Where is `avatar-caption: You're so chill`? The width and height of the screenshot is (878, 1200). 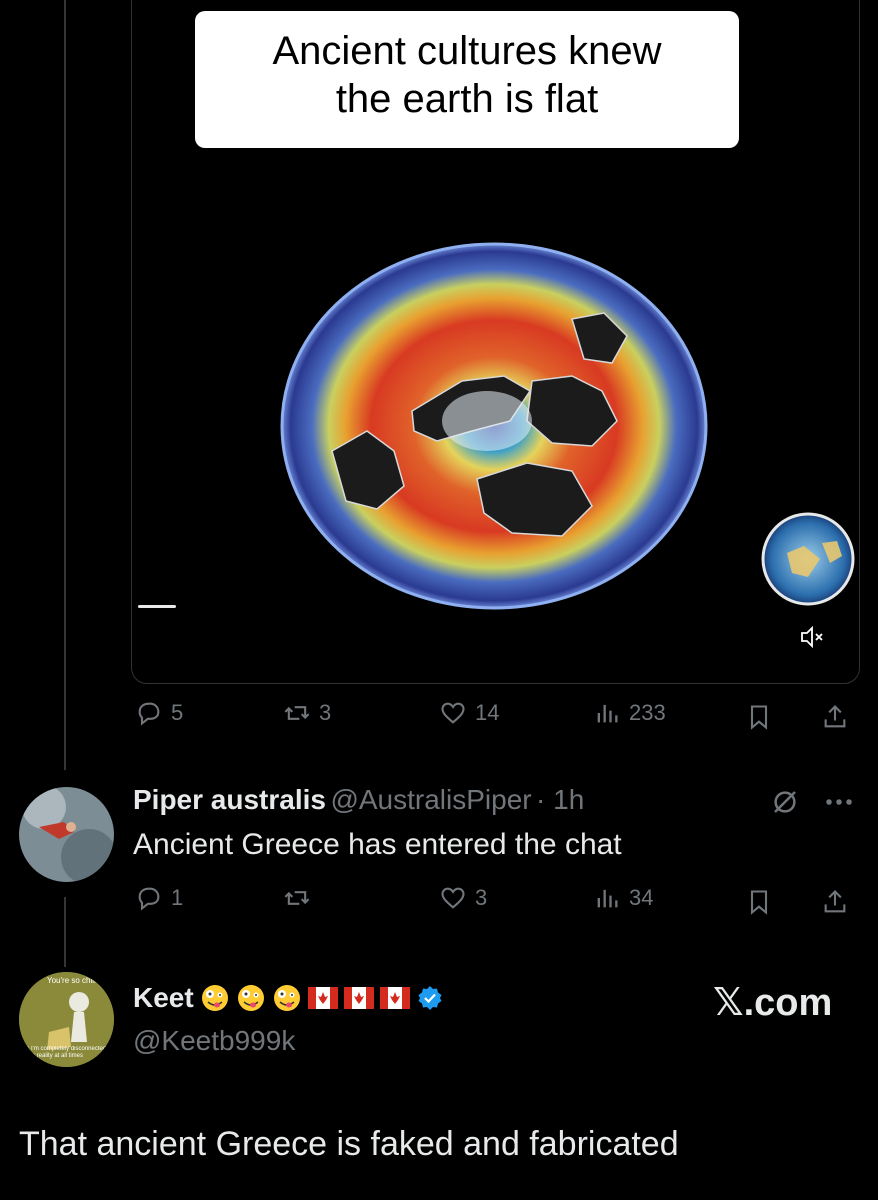 avatar-caption: You're so chill is located at coordinates (71, 980).